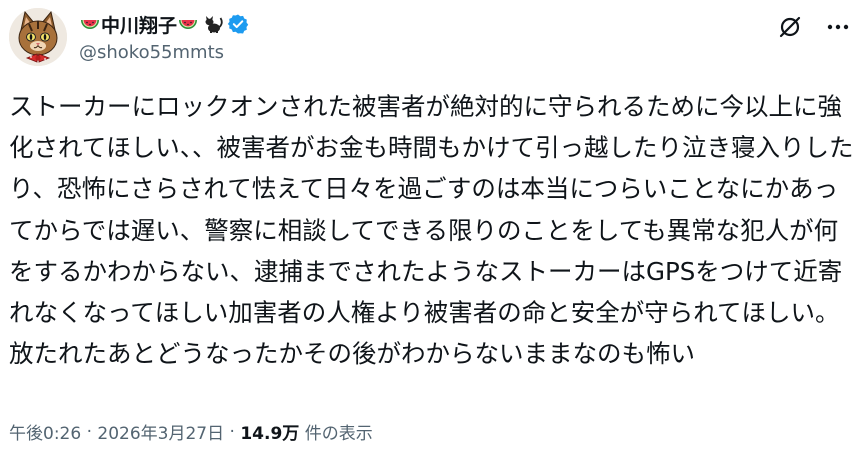  What do you see at coordinates (160, 431) in the screenshot?
I see `tweet-date: 2026年3月27日` at bounding box center [160, 431].